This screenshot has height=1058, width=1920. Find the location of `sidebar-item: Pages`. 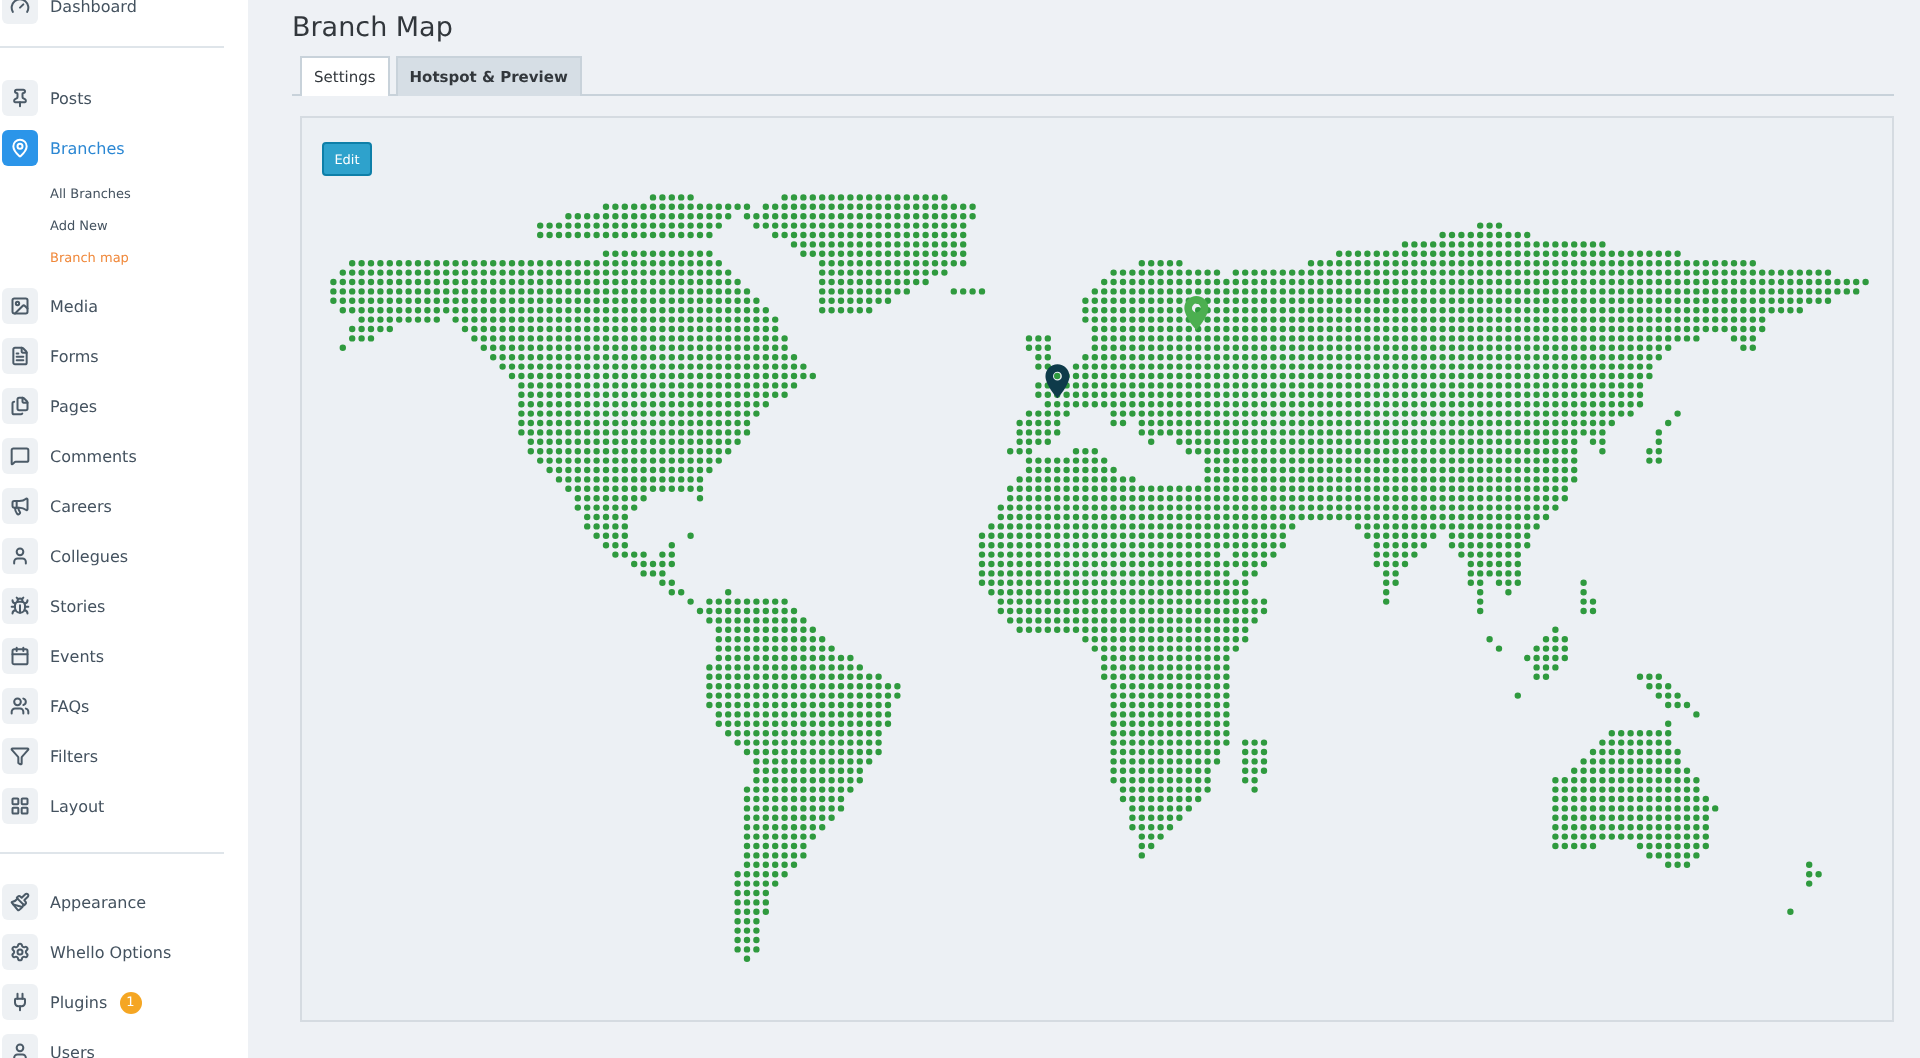

sidebar-item: Pages is located at coordinates (113, 406).